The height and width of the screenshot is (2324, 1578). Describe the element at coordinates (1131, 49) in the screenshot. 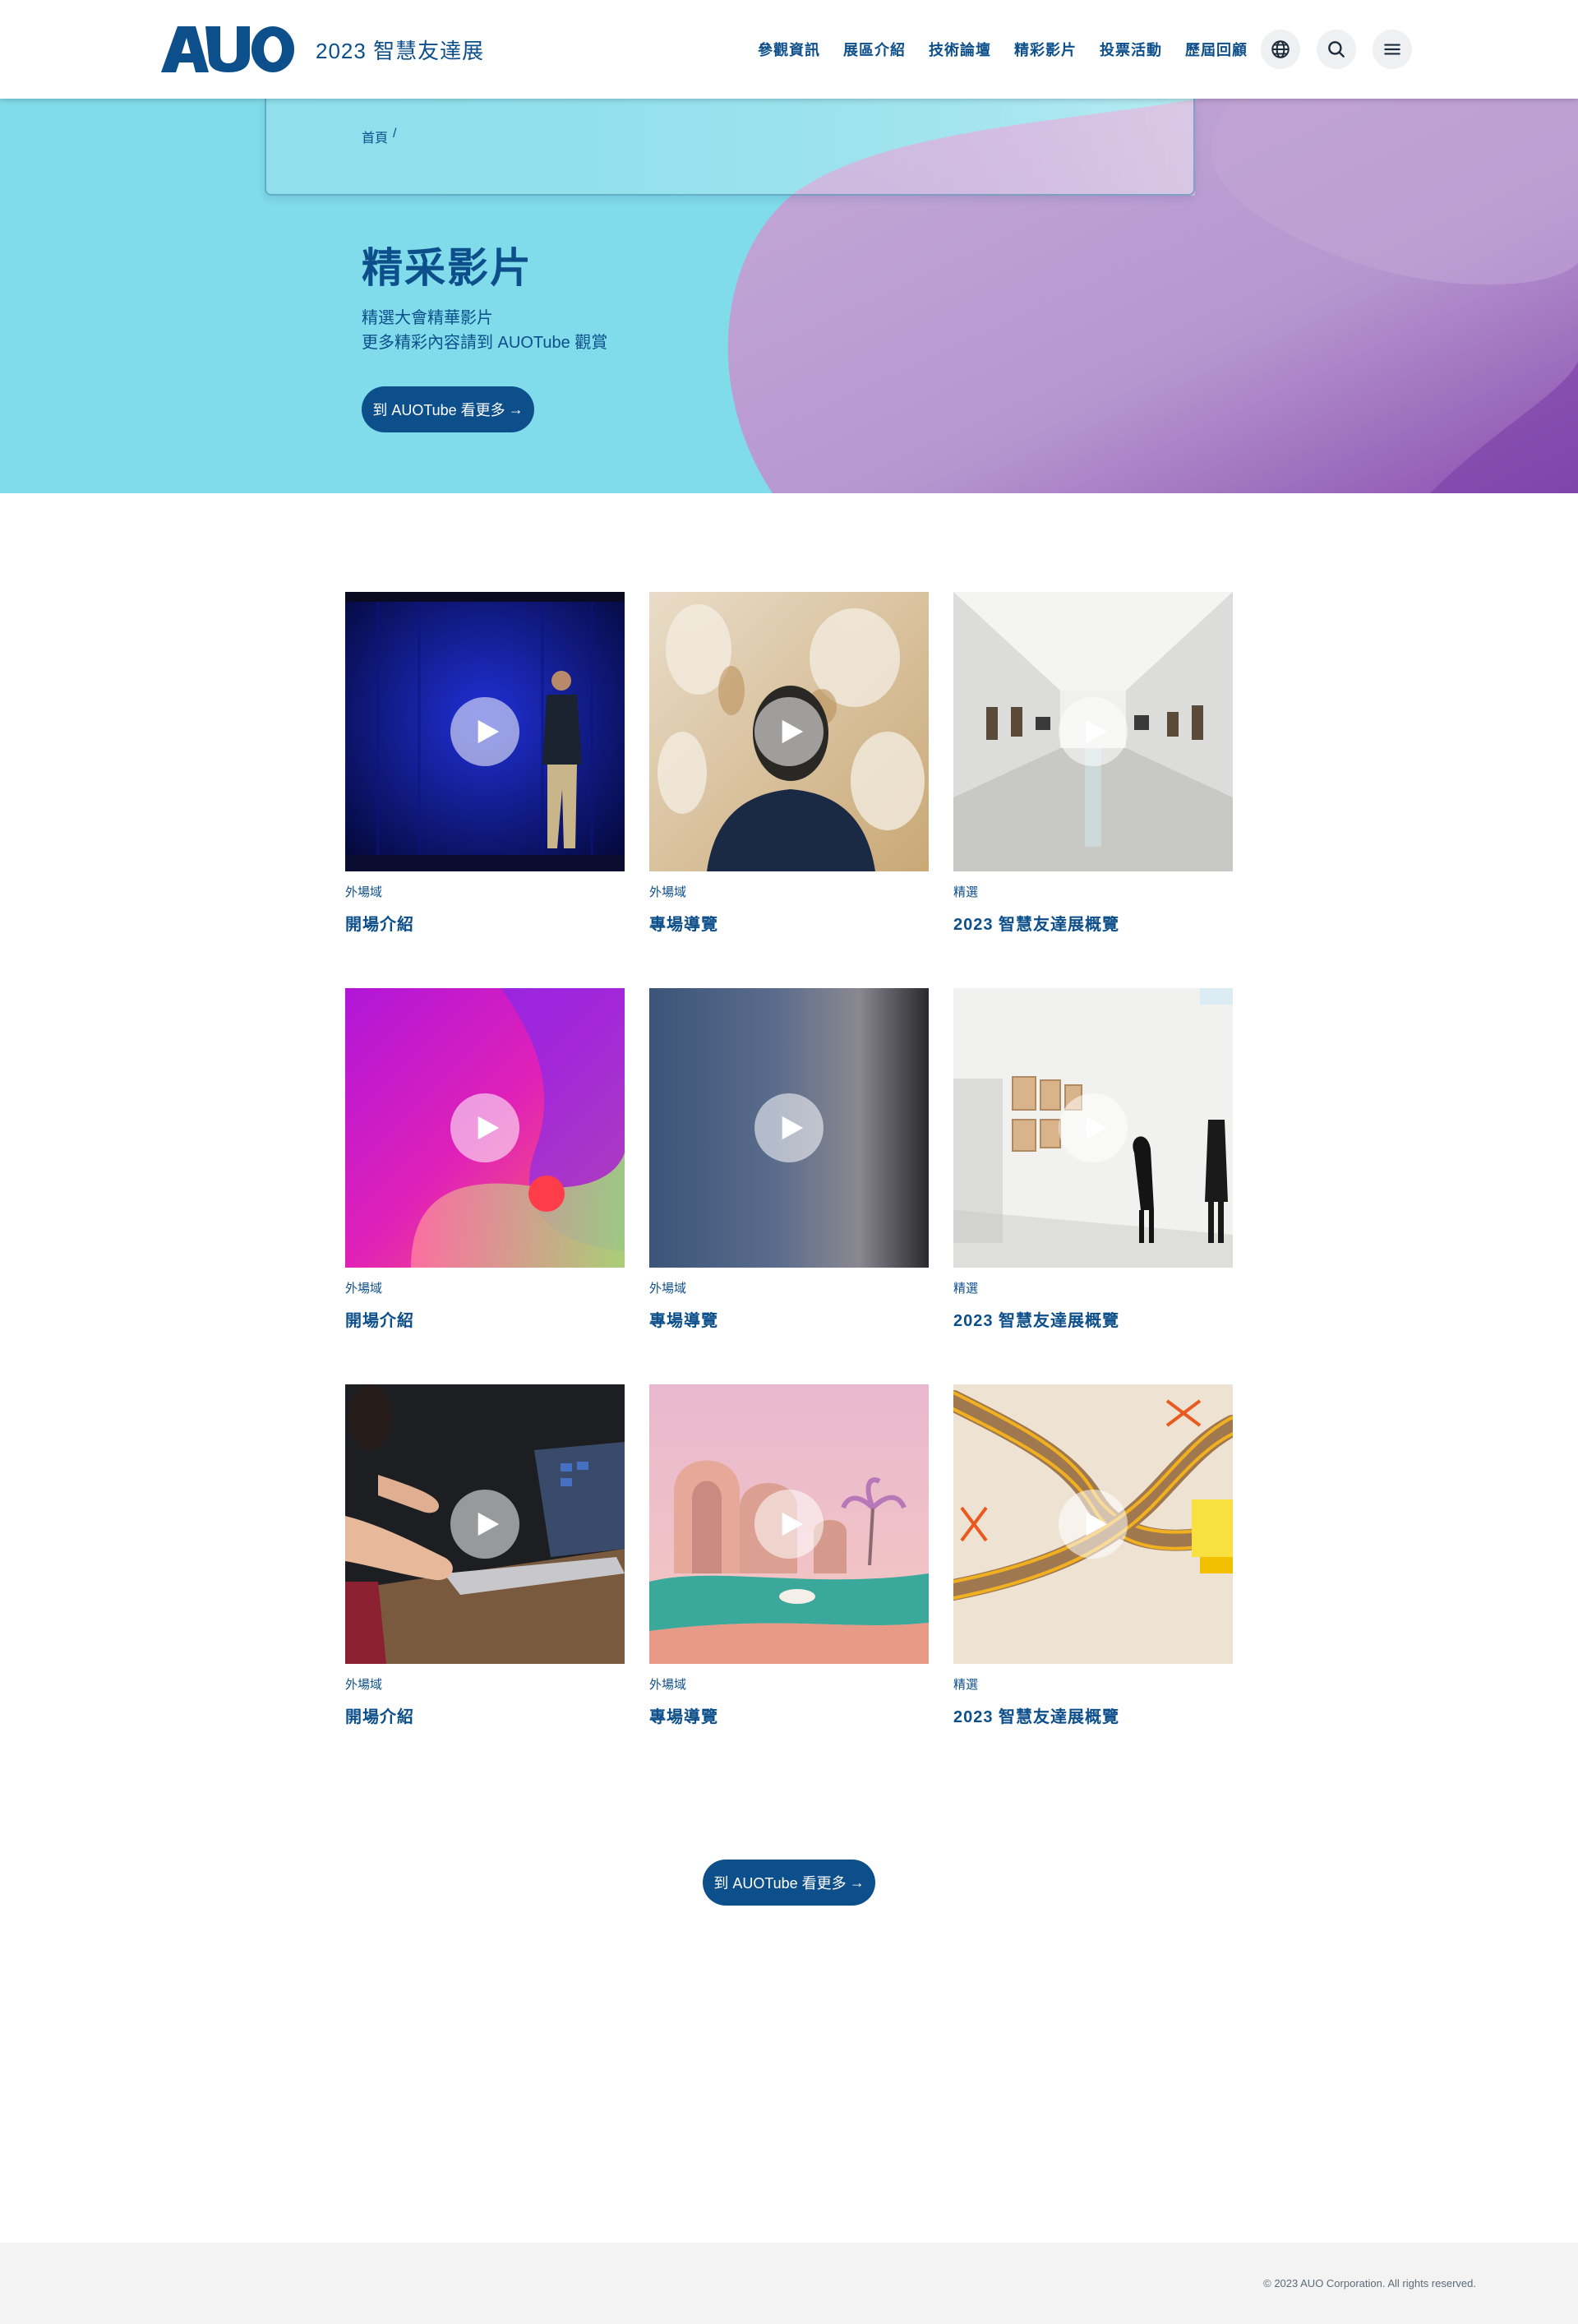

I see `nav-item-voting: 投票活動` at that location.